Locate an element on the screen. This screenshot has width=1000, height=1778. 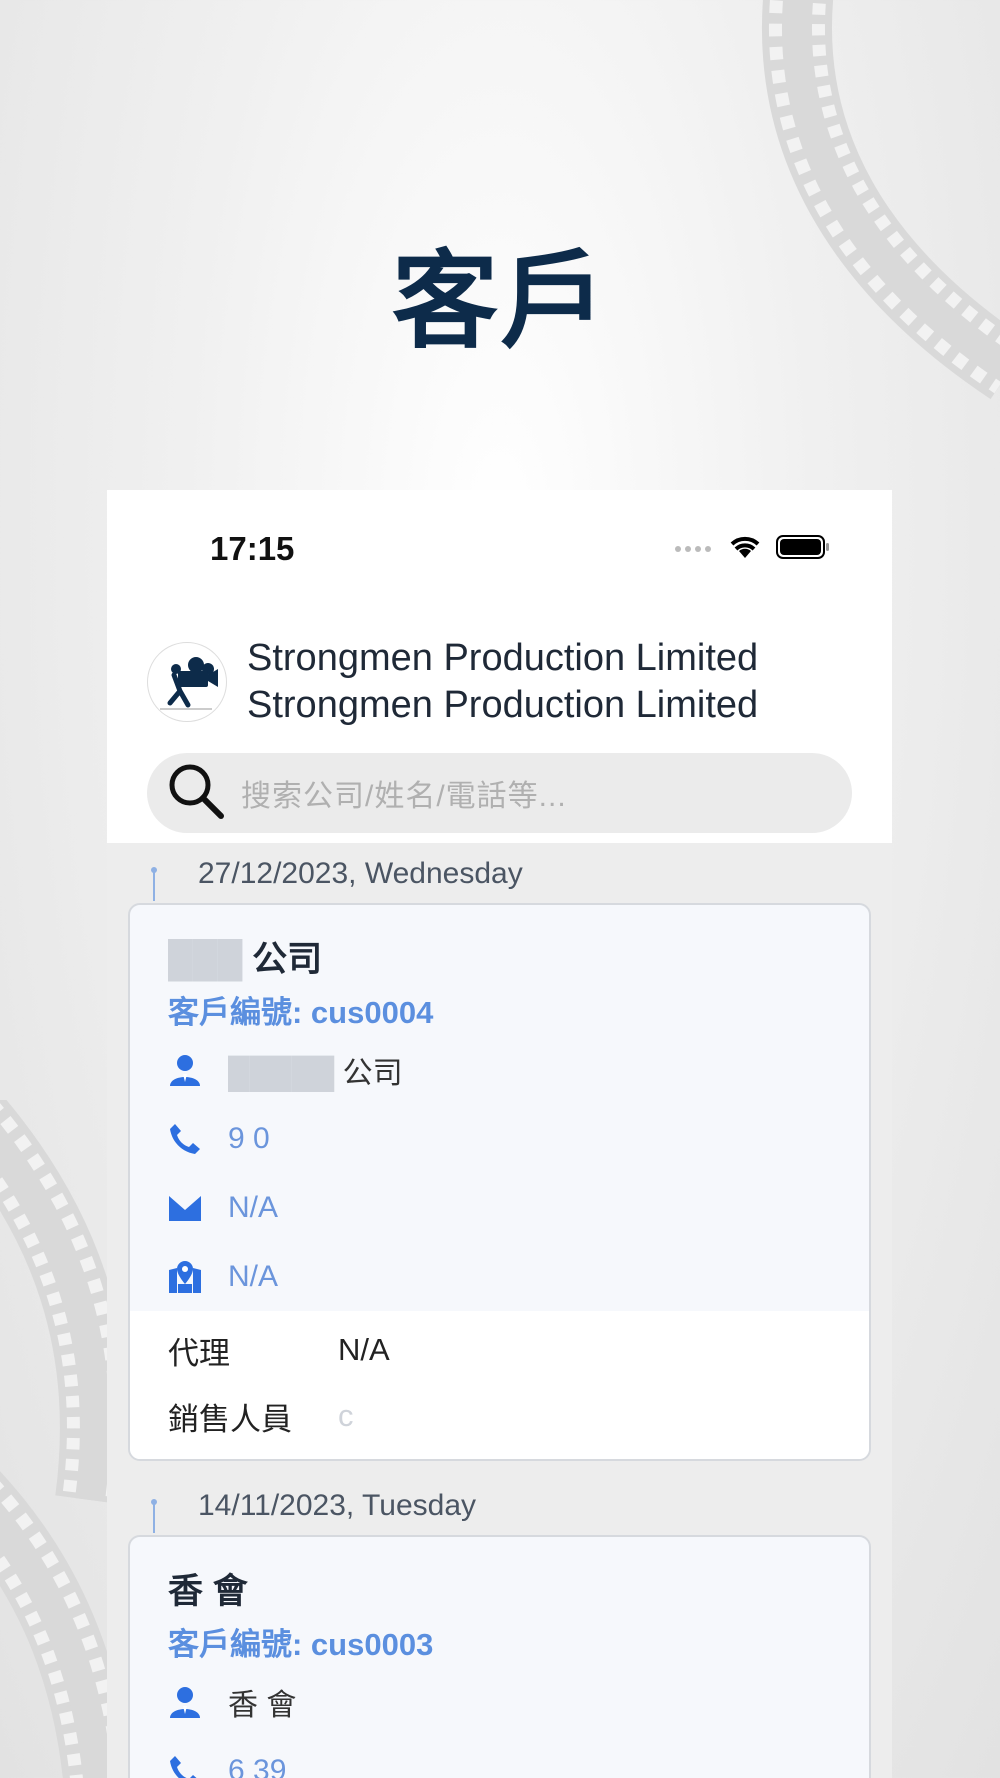
film-strip-decoration-bottom-left is located at coordinates (60, 1439).